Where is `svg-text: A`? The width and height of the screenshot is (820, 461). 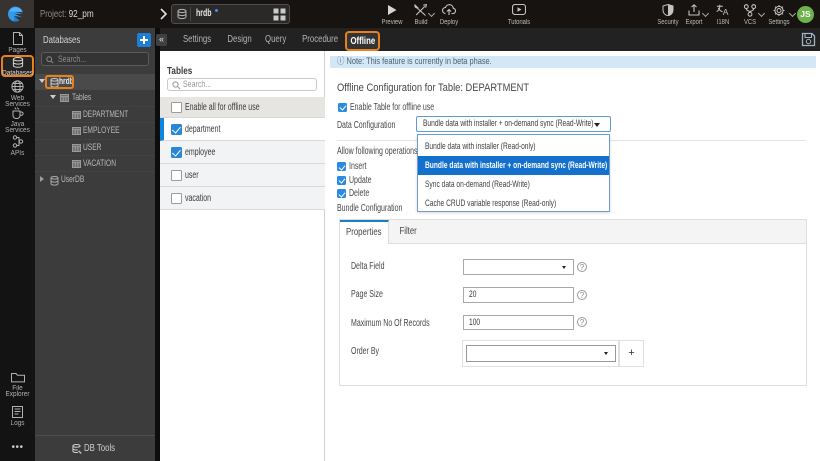
svg-text: A is located at coordinates (726, 11).